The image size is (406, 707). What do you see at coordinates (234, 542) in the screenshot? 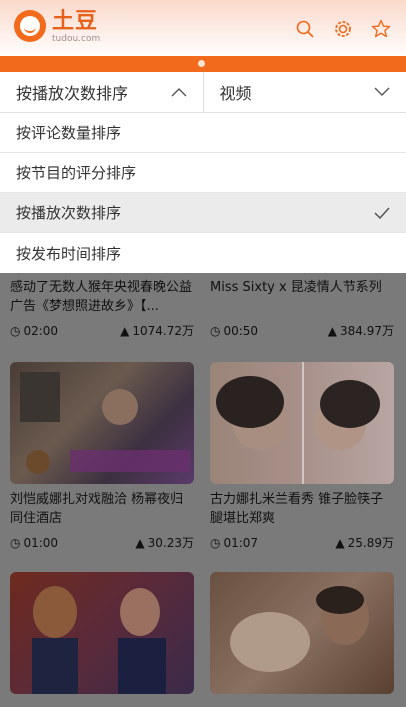
I see `video-duration: ◷ 01:07` at bounding box center [234, 542].